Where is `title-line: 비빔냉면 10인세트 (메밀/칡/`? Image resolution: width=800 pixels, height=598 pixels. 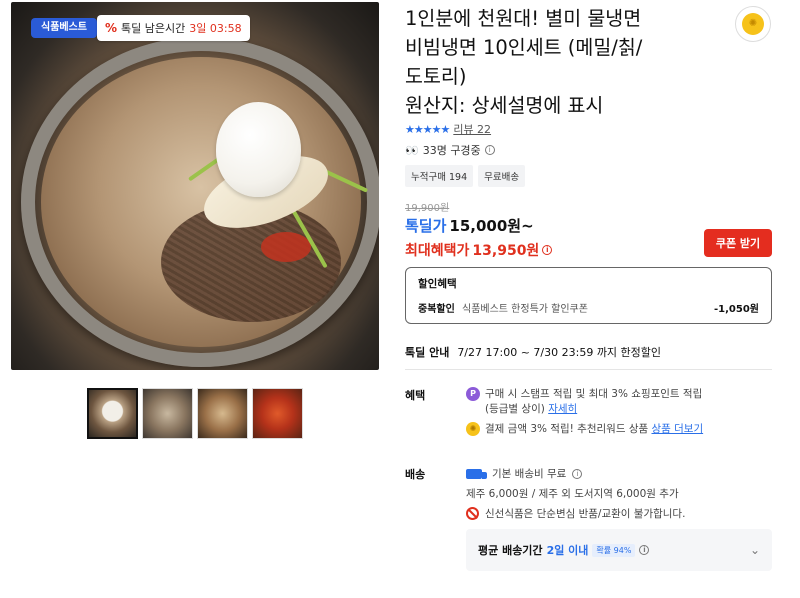
title-line: 비빔냉면 10인세트 (메밀/칡/ is located at coordinates (524, 47).